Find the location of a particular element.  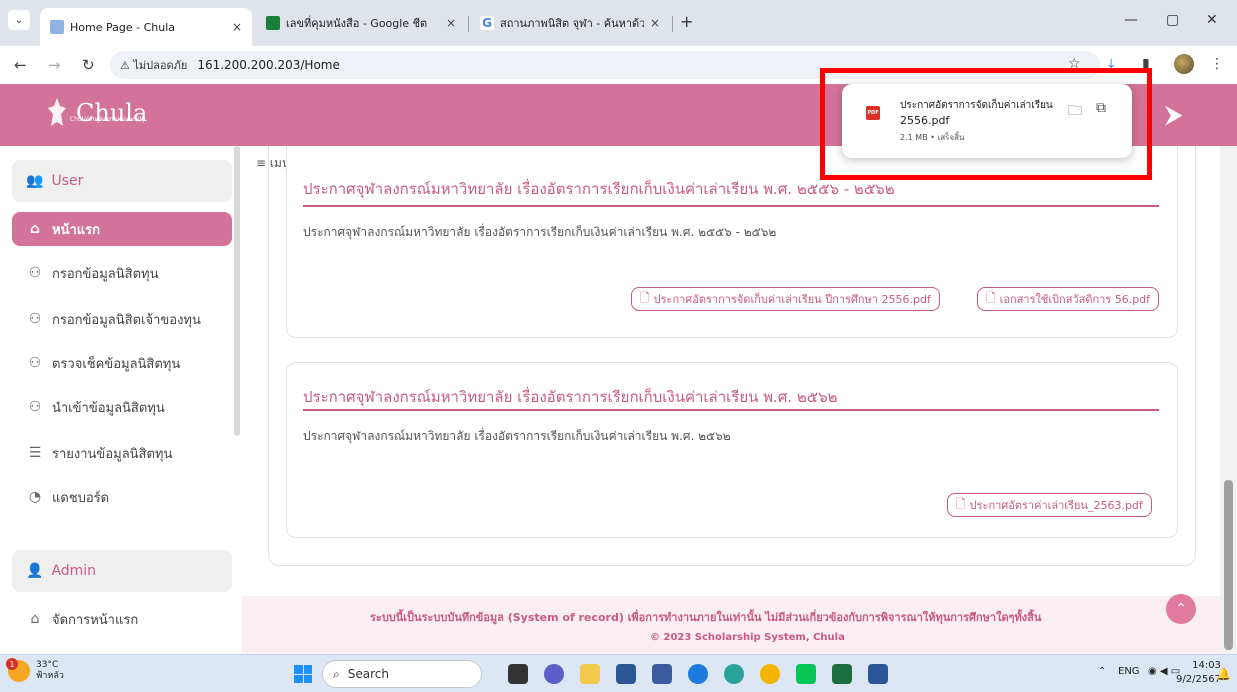

edge-dev-icon is located at coordinates (734, 674).